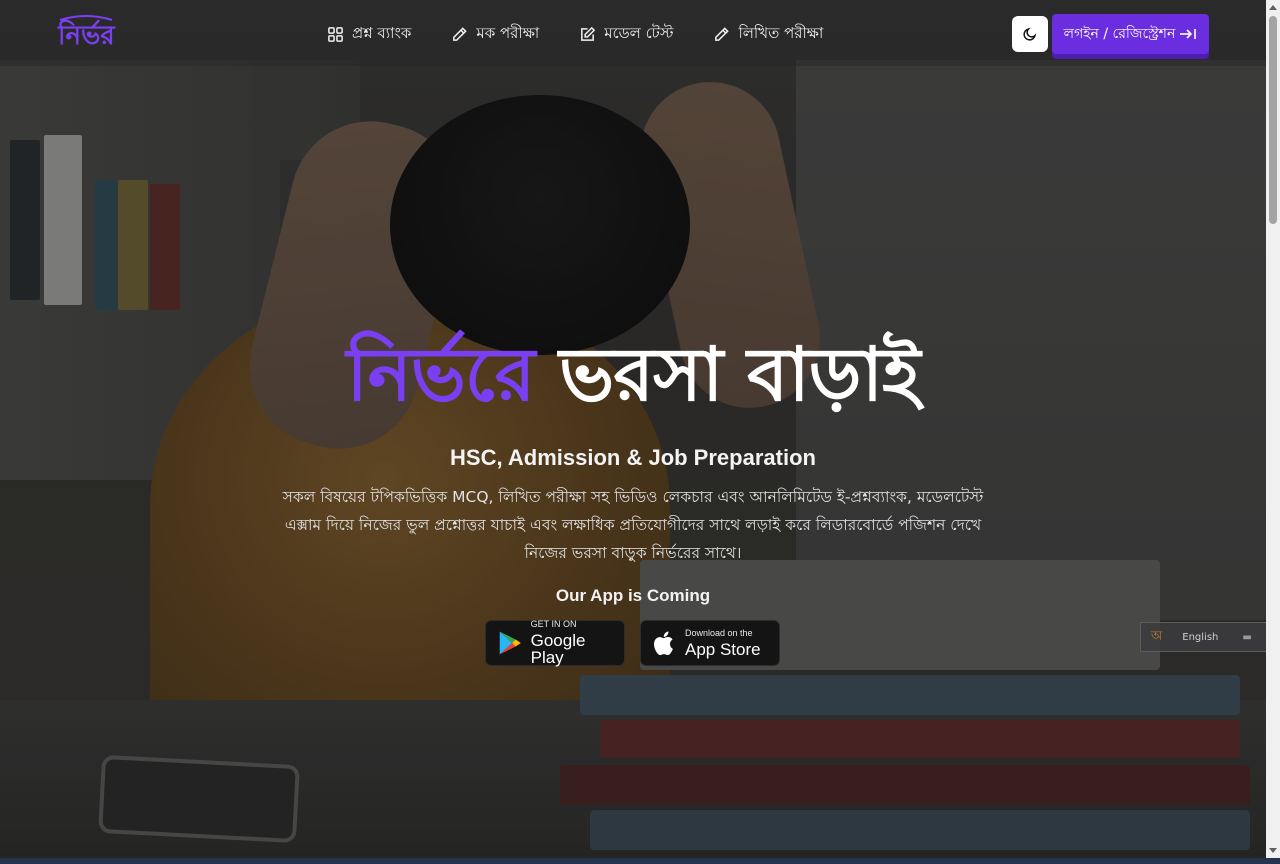 The height and width of the screenshot is (864, 1280). Describe the element at coordinates (633, 457) in the screenshot. I see `hero-subtitle: HSC, Admission & Job Preparation` at that location.